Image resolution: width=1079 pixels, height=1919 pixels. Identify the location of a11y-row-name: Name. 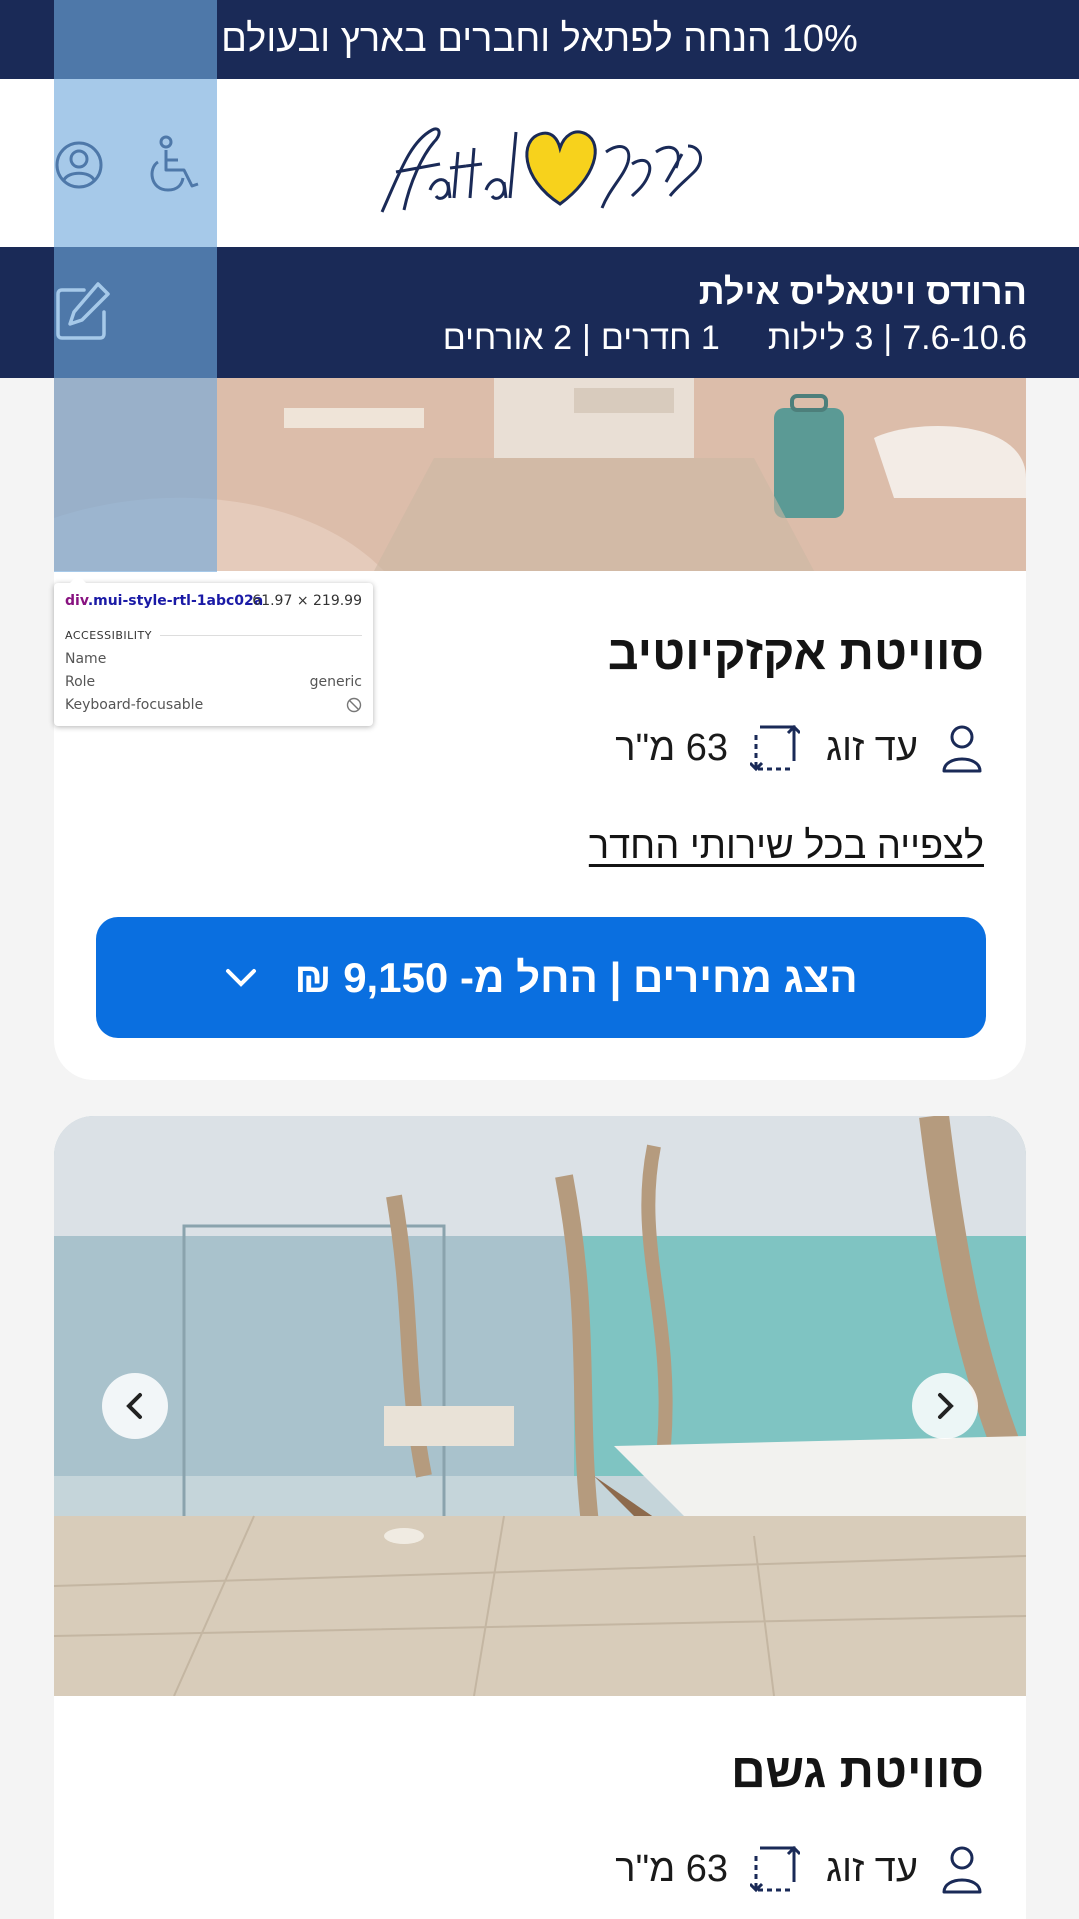
(213, 659).